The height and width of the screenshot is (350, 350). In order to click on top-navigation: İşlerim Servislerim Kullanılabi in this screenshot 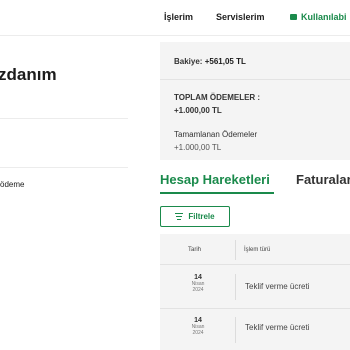, I will do `click(175, 18)`.